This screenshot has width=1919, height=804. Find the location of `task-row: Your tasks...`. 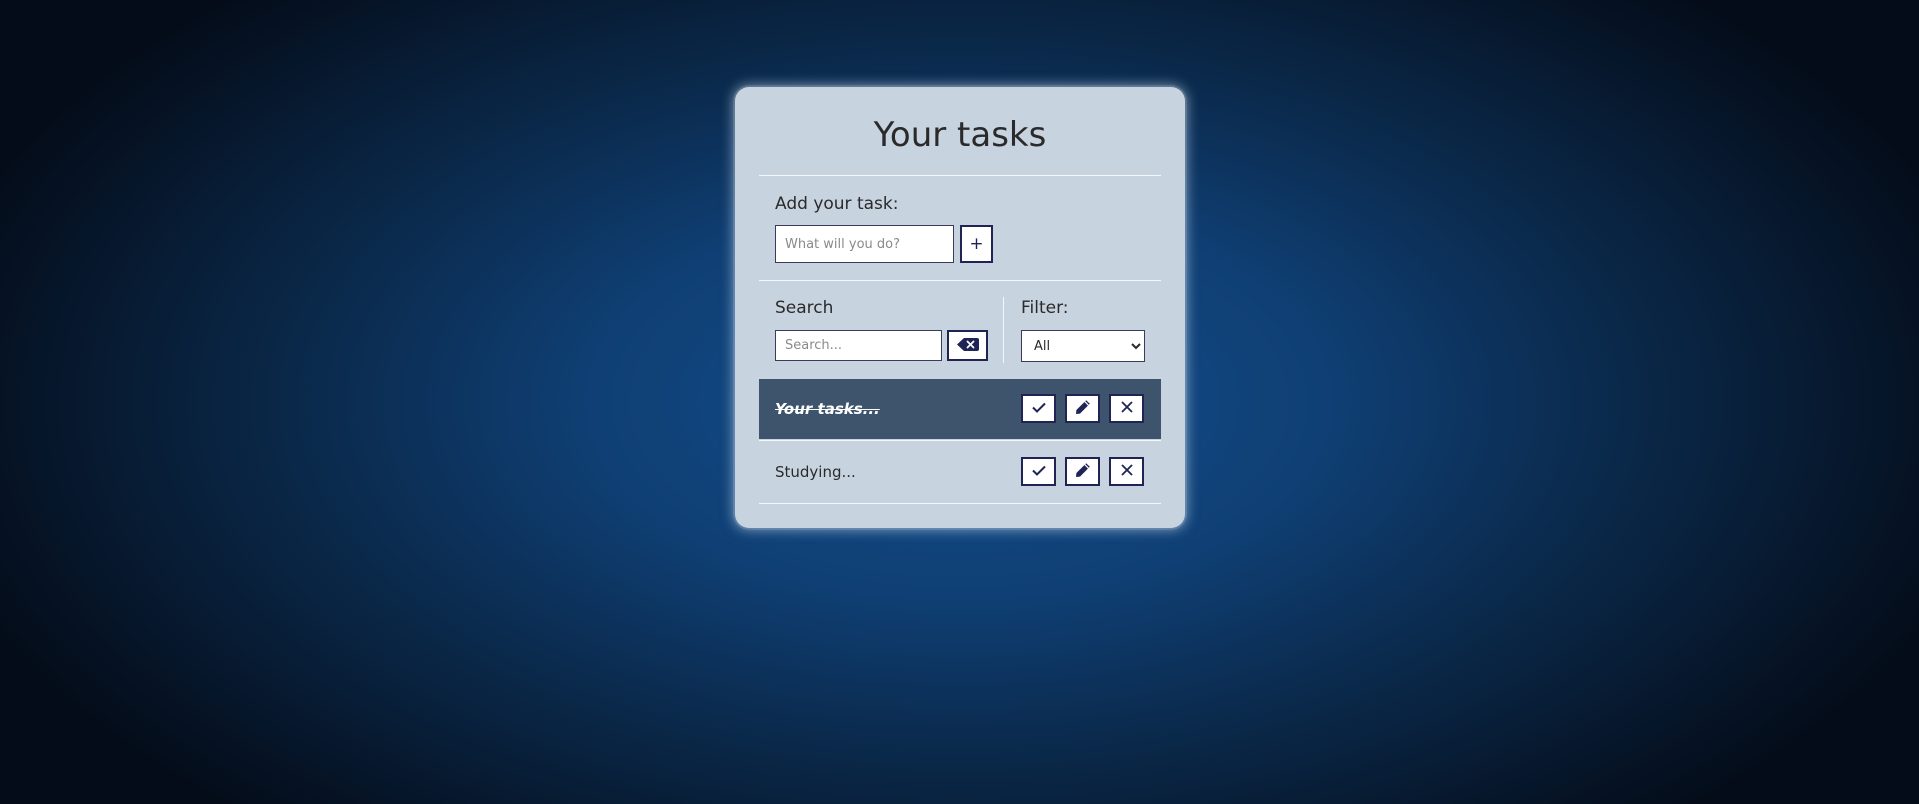

task-row: Your tasks... is located at coordinates (960, 409).